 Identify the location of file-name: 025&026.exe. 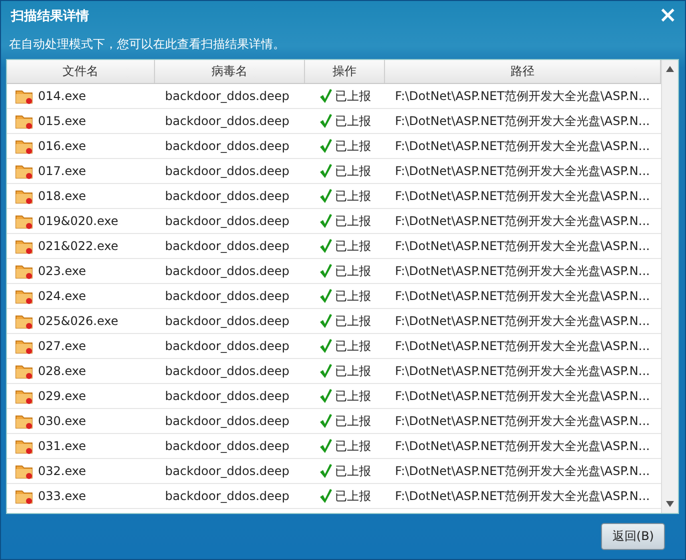
(78, 321).